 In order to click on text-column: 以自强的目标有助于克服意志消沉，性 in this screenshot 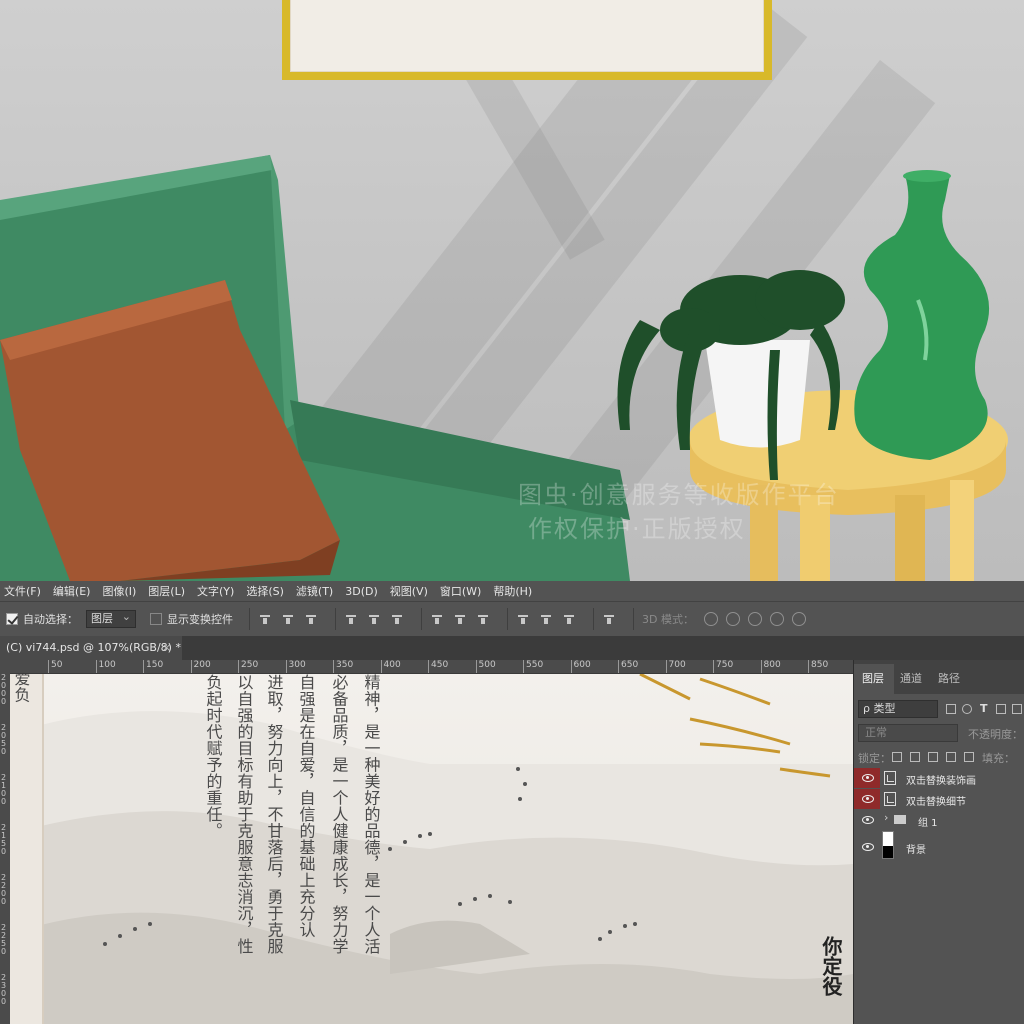, I will do `click(244, 814)`.